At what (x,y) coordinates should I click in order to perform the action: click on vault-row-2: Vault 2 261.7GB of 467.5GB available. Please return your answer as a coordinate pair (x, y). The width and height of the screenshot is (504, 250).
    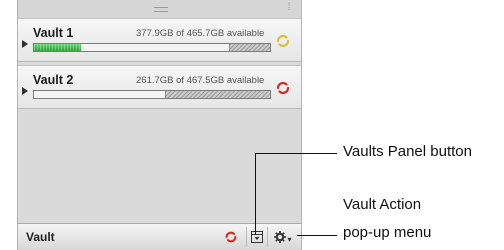
    Looking at the image, I should click on (159, 87).